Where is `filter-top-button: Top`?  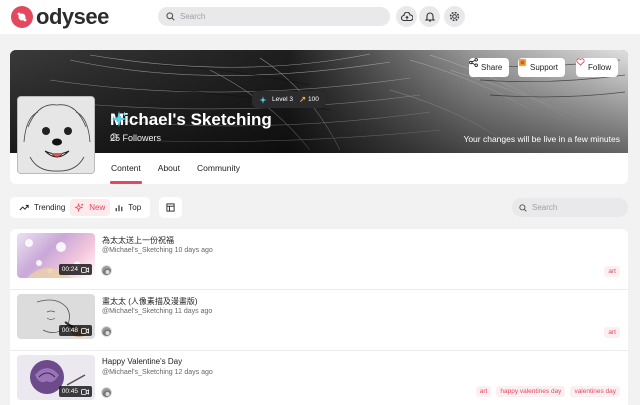
filter-top-button: Top is located at coordinates (128, 207).